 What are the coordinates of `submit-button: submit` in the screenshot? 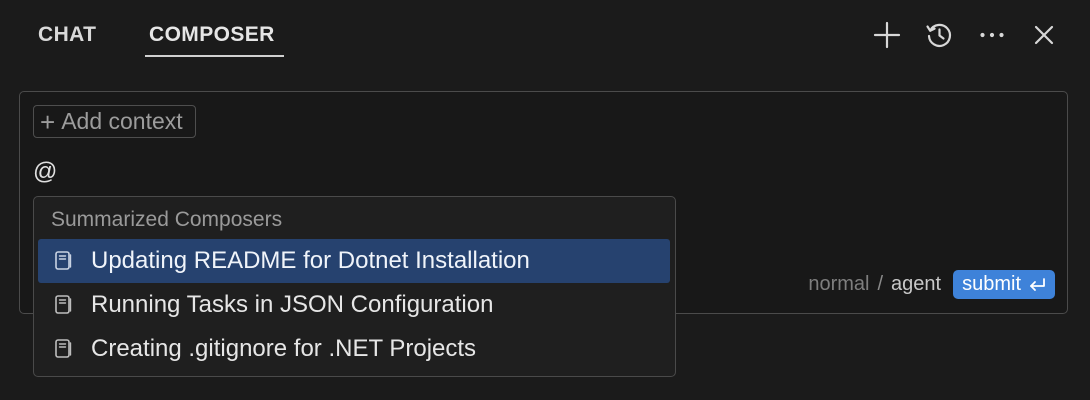 It's located at (1004, 284).